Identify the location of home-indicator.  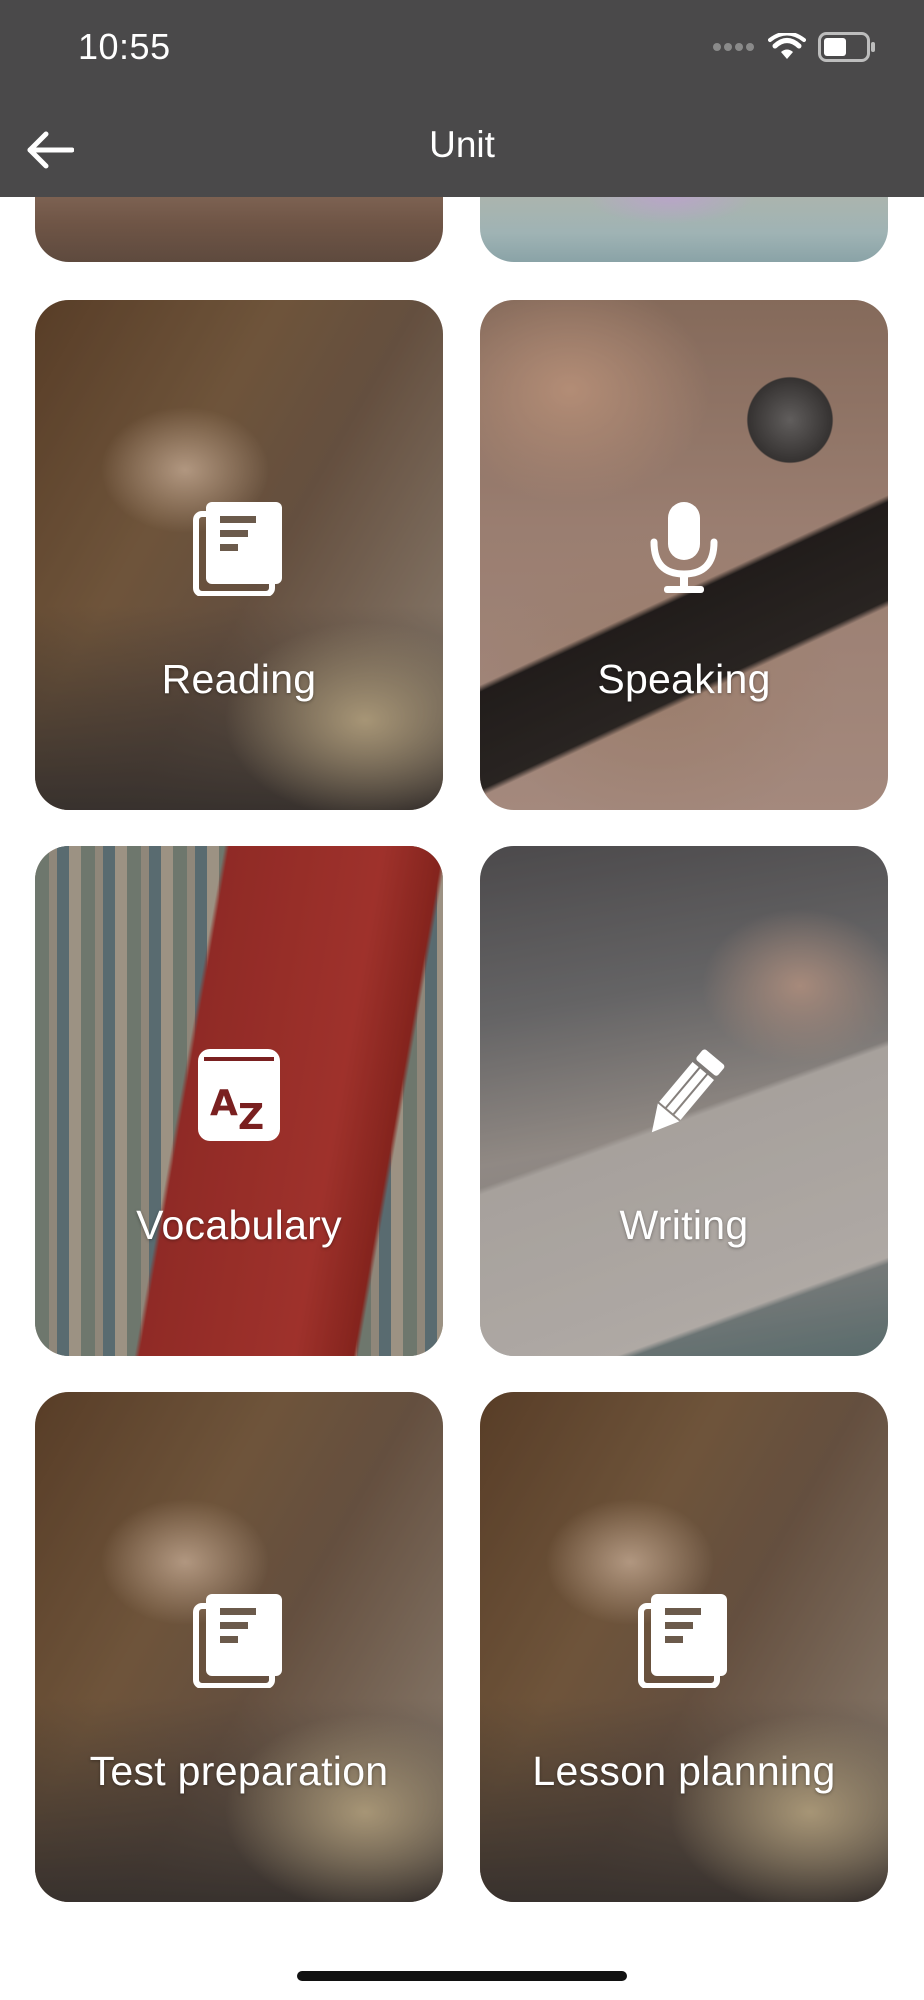
(462, 1976).